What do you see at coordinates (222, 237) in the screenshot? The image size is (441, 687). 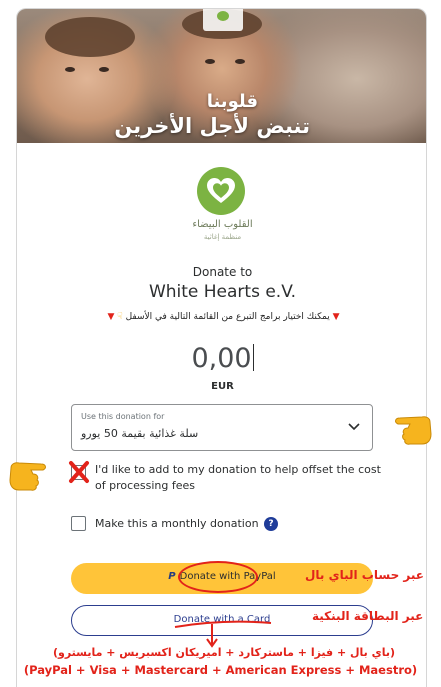 I see `org-subtitle-arabic: منظمة إغاثية` at bounding box center [222, 237].